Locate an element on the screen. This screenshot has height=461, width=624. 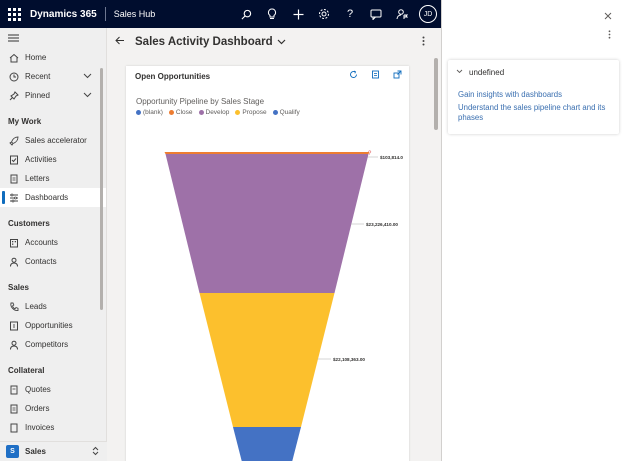
building-icon is located at coordinates (13, 242).